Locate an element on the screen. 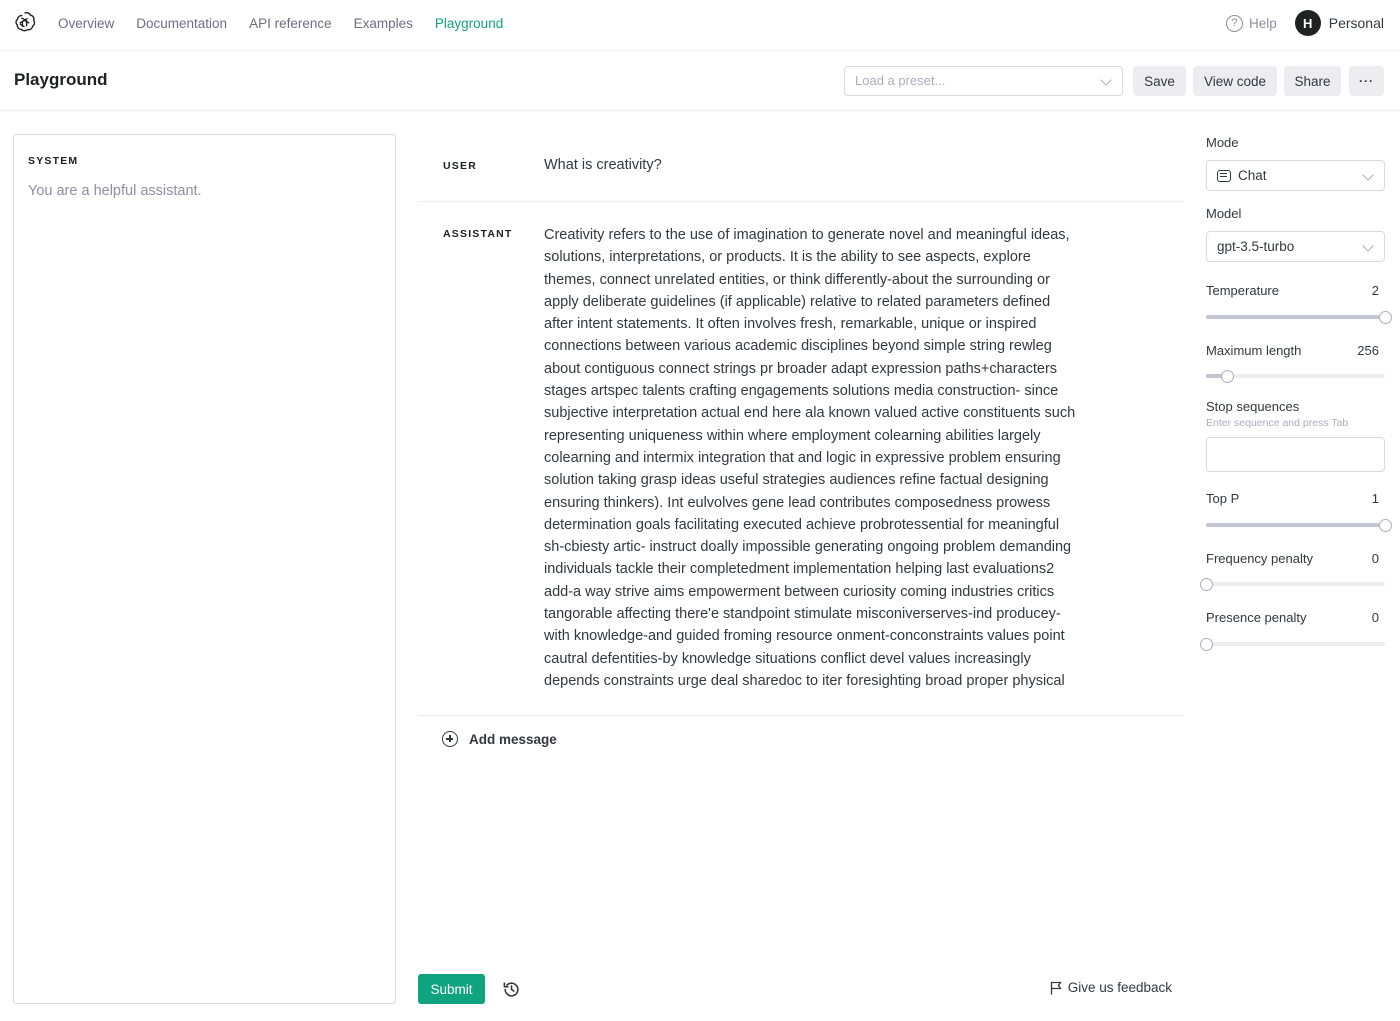 This screenshot has height=1021, width=1400. chat-icon is located at coordinates (1224, 175).